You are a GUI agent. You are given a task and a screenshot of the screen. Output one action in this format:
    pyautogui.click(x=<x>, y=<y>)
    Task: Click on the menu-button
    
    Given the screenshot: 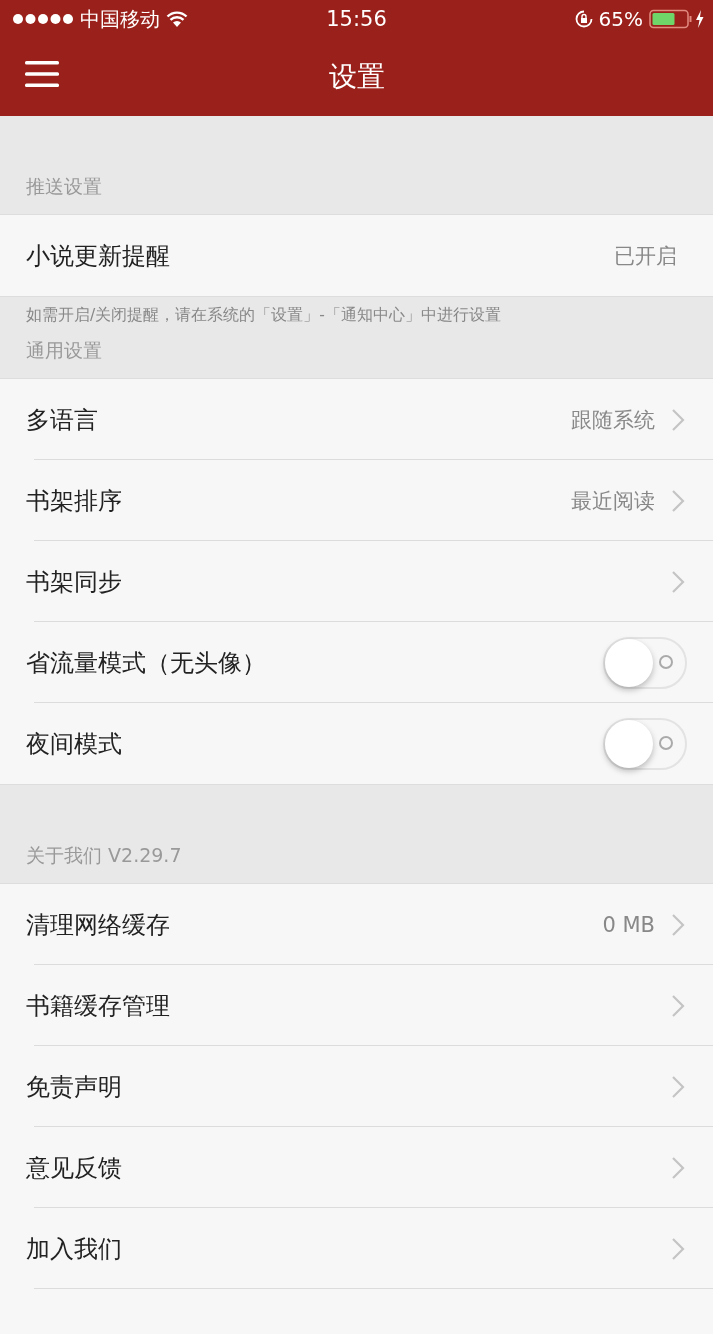 What is the action you would take?
    pyautogui.click(x=42, y=74)
    